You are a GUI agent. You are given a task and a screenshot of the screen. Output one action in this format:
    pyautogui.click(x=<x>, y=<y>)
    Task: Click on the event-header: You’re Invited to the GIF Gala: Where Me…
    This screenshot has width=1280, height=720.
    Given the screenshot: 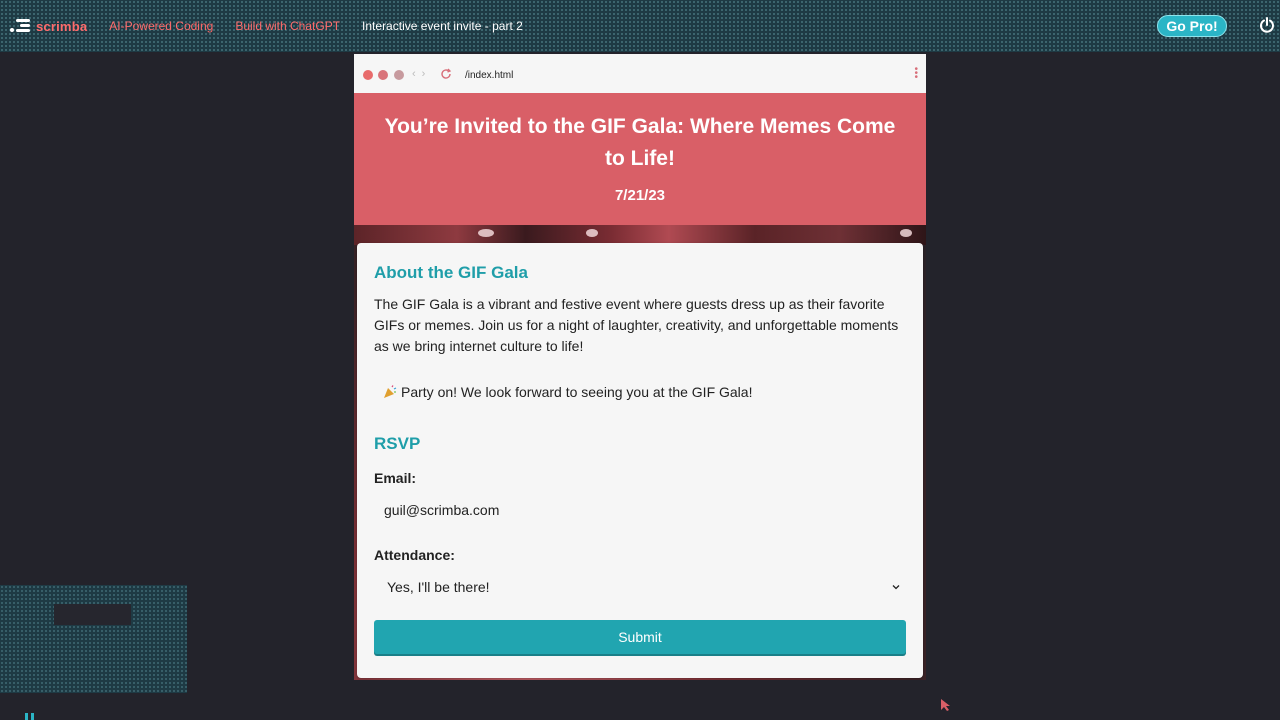 What is the action you would take?
    pyautogui.click(x=640, y=159)
    